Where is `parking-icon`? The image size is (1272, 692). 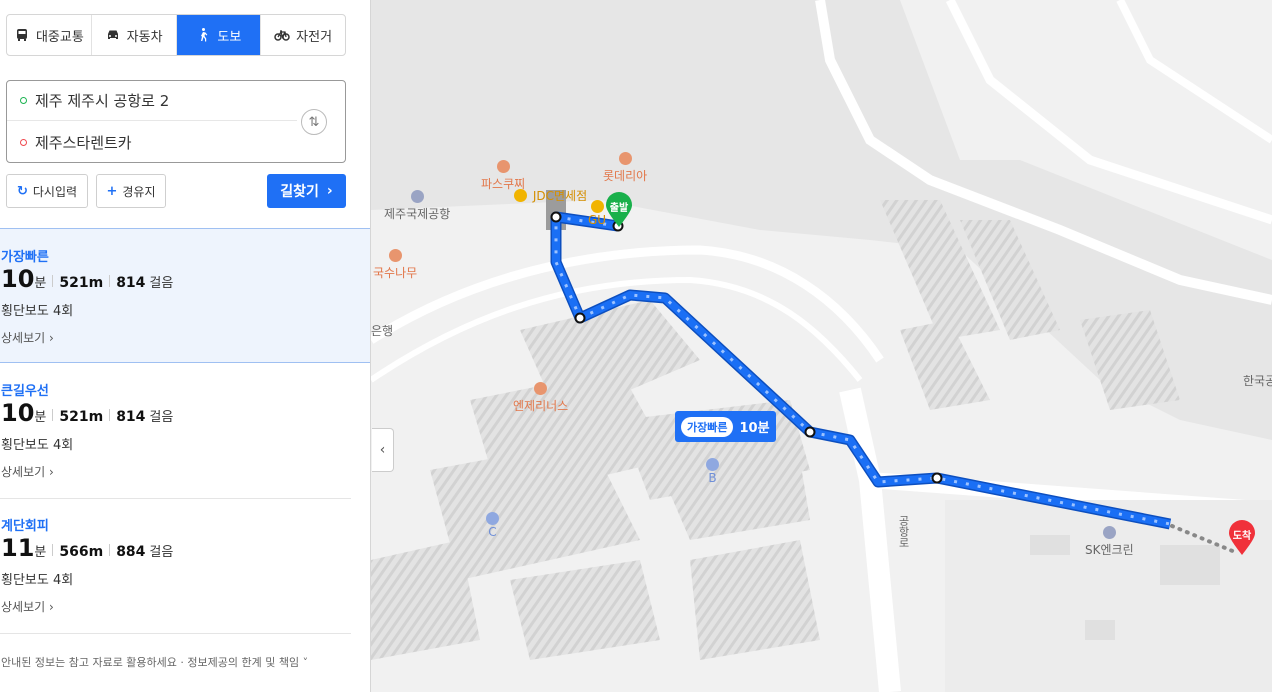
parking-icon is located at coordinates (712, 464).